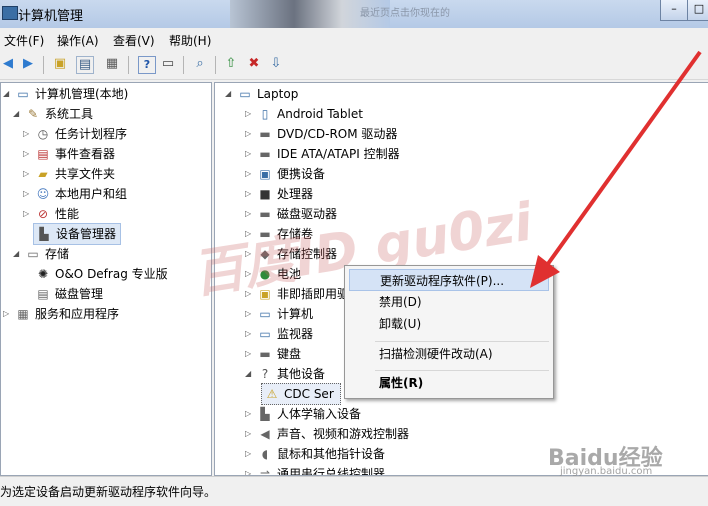  I want to click on status-bar: 为选定设备启动更新驱动程序软件向导。, so click(354, 491).